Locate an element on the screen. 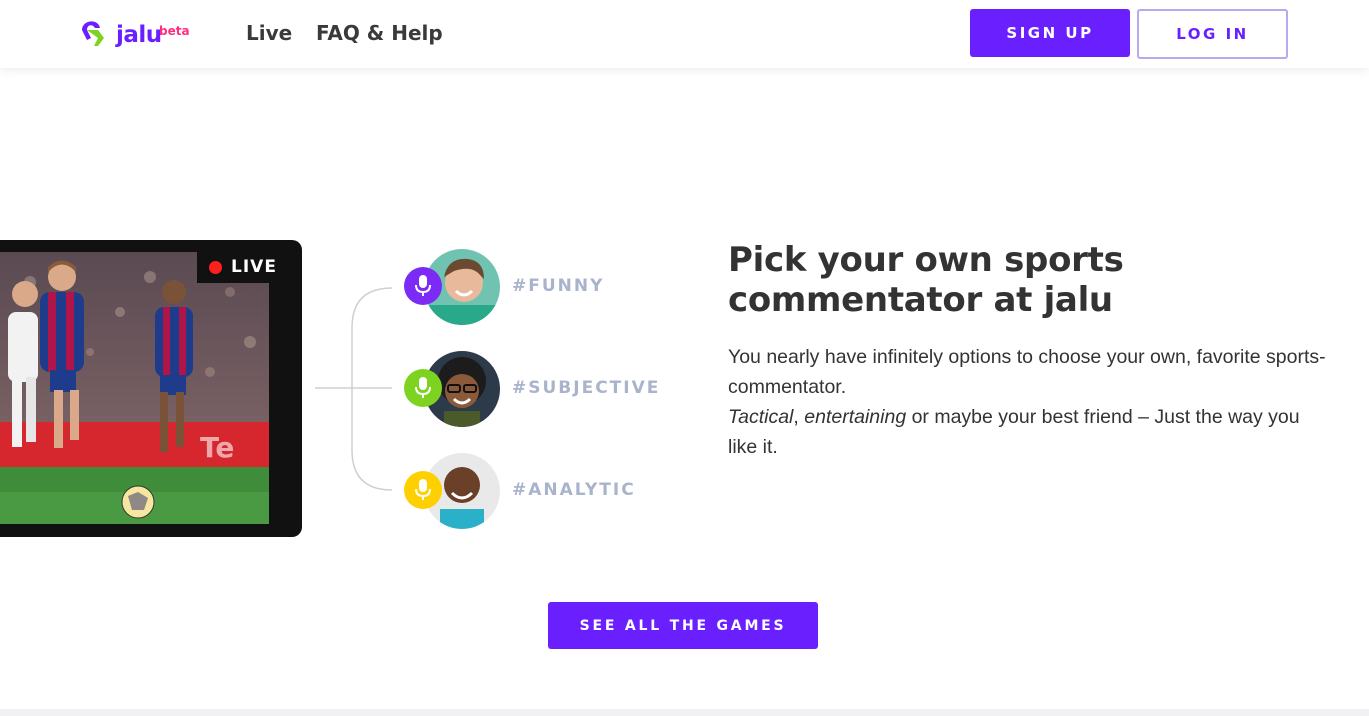 This screenshot has width=1369, height=716. nav-live: Live is located at coordinates (269, 33).